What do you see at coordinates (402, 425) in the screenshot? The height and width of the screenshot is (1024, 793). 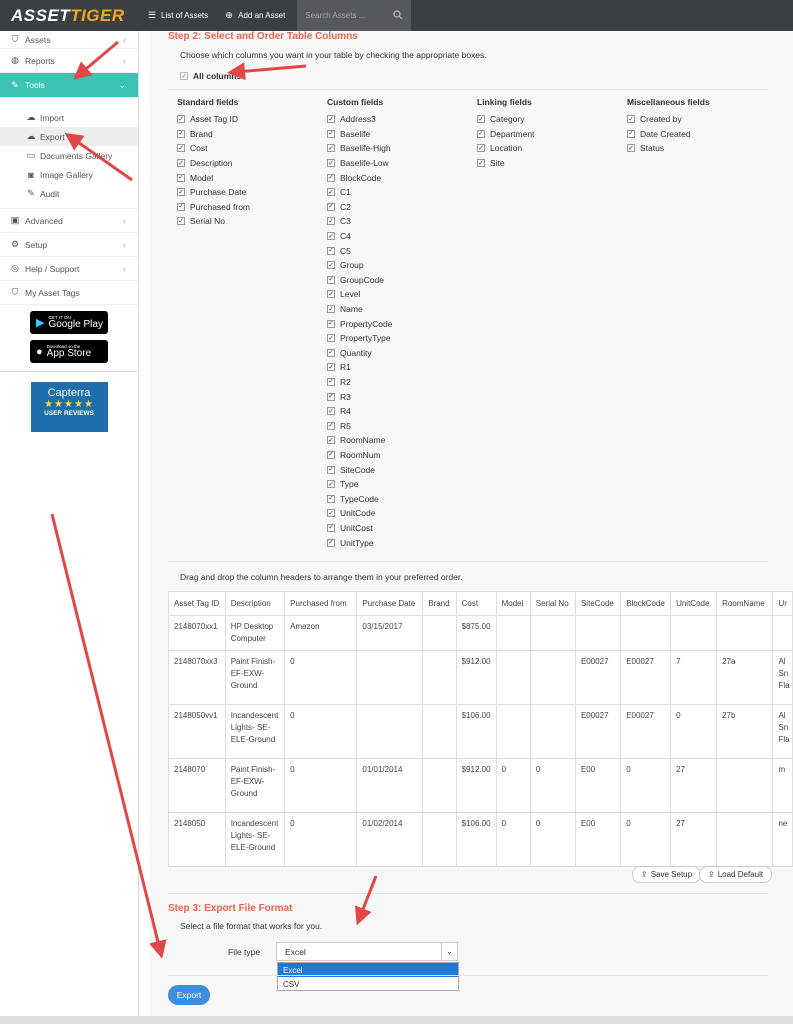 I see `field-checkbox-row: ✓ R5` at bounding box center [402, 425].